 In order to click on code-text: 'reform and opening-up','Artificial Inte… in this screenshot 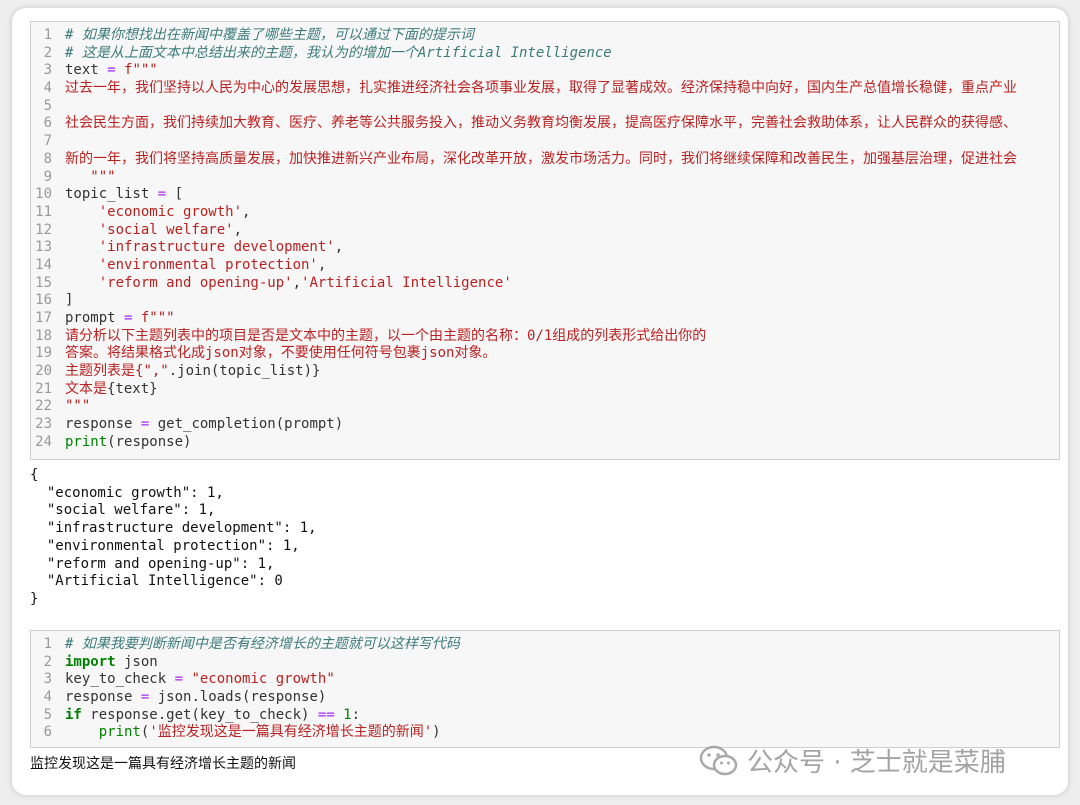, I will do `click(288, 284)`.